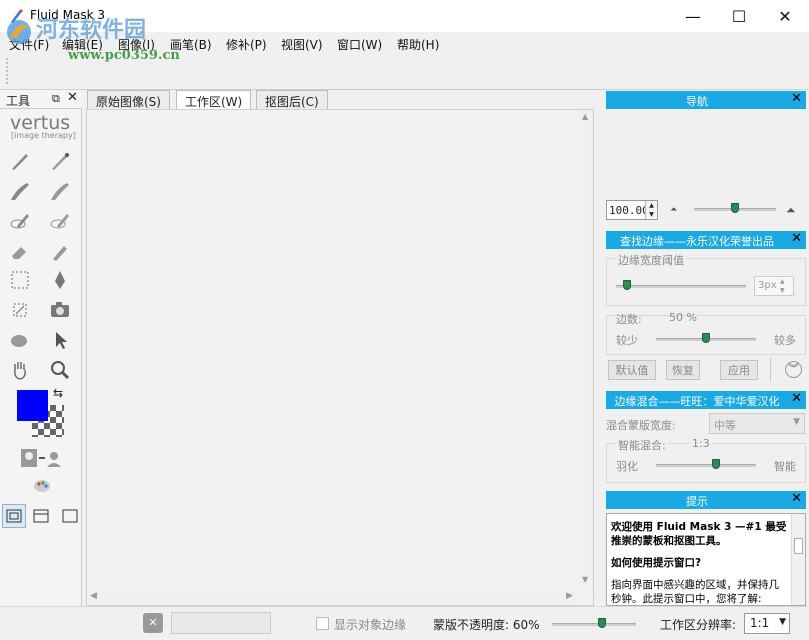  I want to click on smart-blend-value: 1:3, so click(701, 443).